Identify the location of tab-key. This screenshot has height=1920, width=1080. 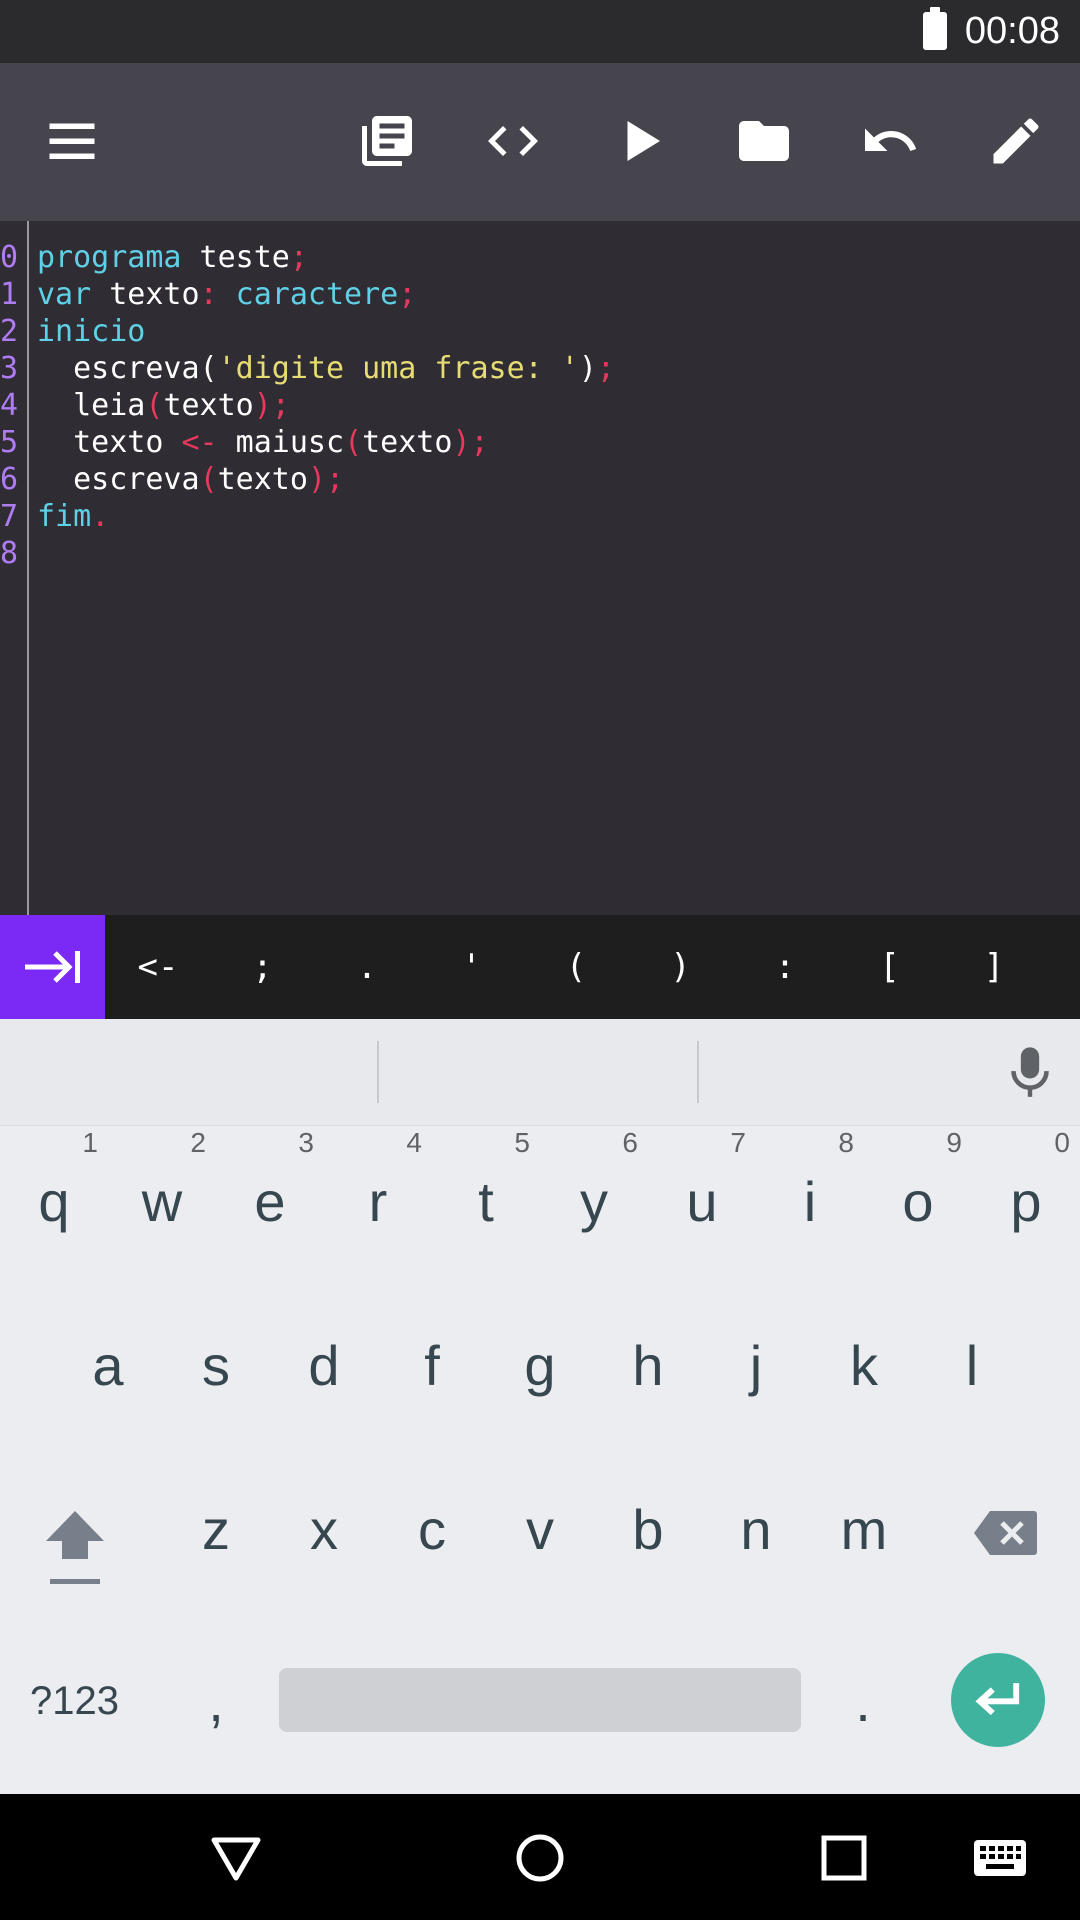
(52, 967).